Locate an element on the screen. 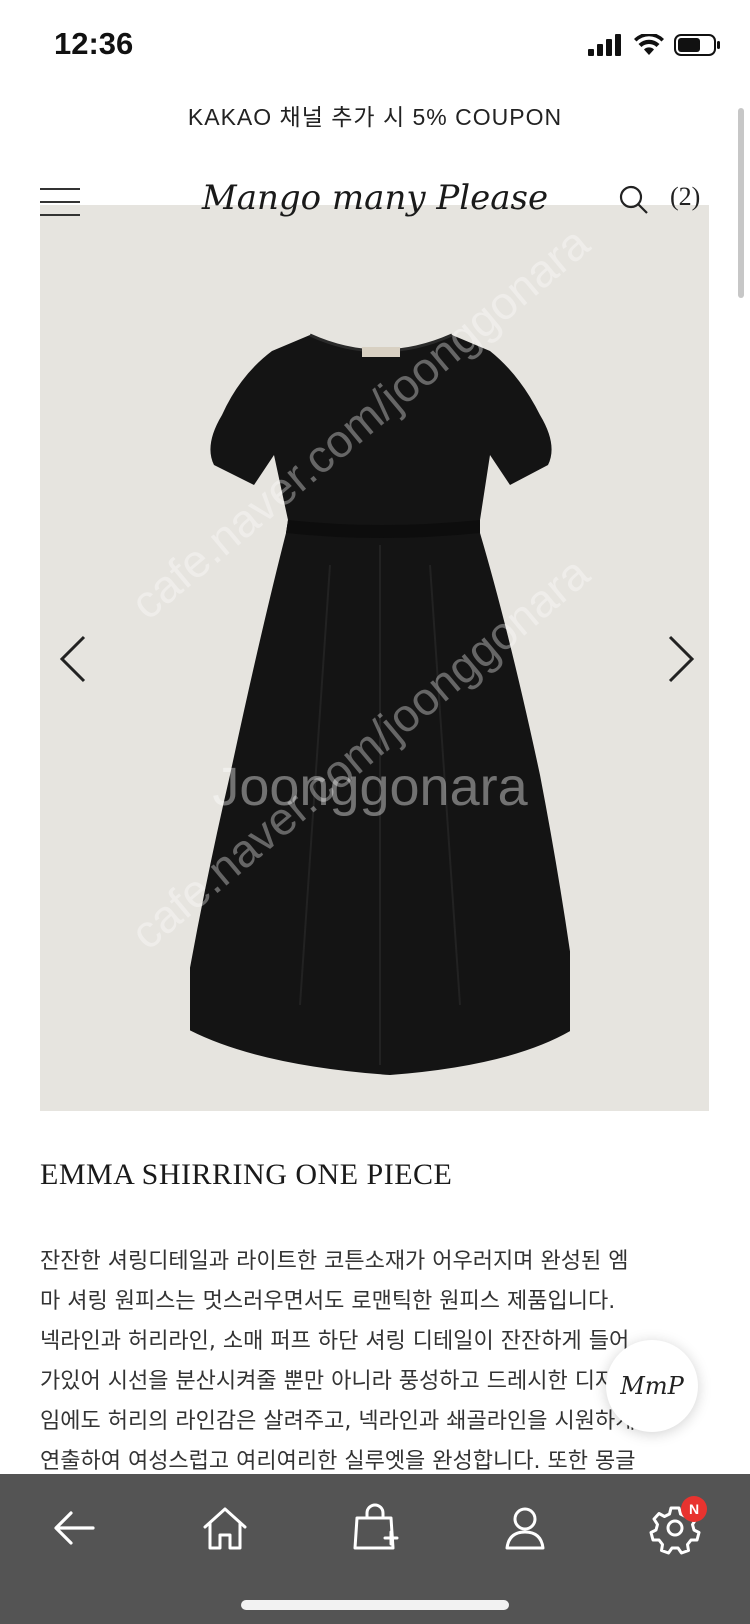 This screenshot has width=750, height=1624. carousel-prev-button is located at coordinates (74, 659).